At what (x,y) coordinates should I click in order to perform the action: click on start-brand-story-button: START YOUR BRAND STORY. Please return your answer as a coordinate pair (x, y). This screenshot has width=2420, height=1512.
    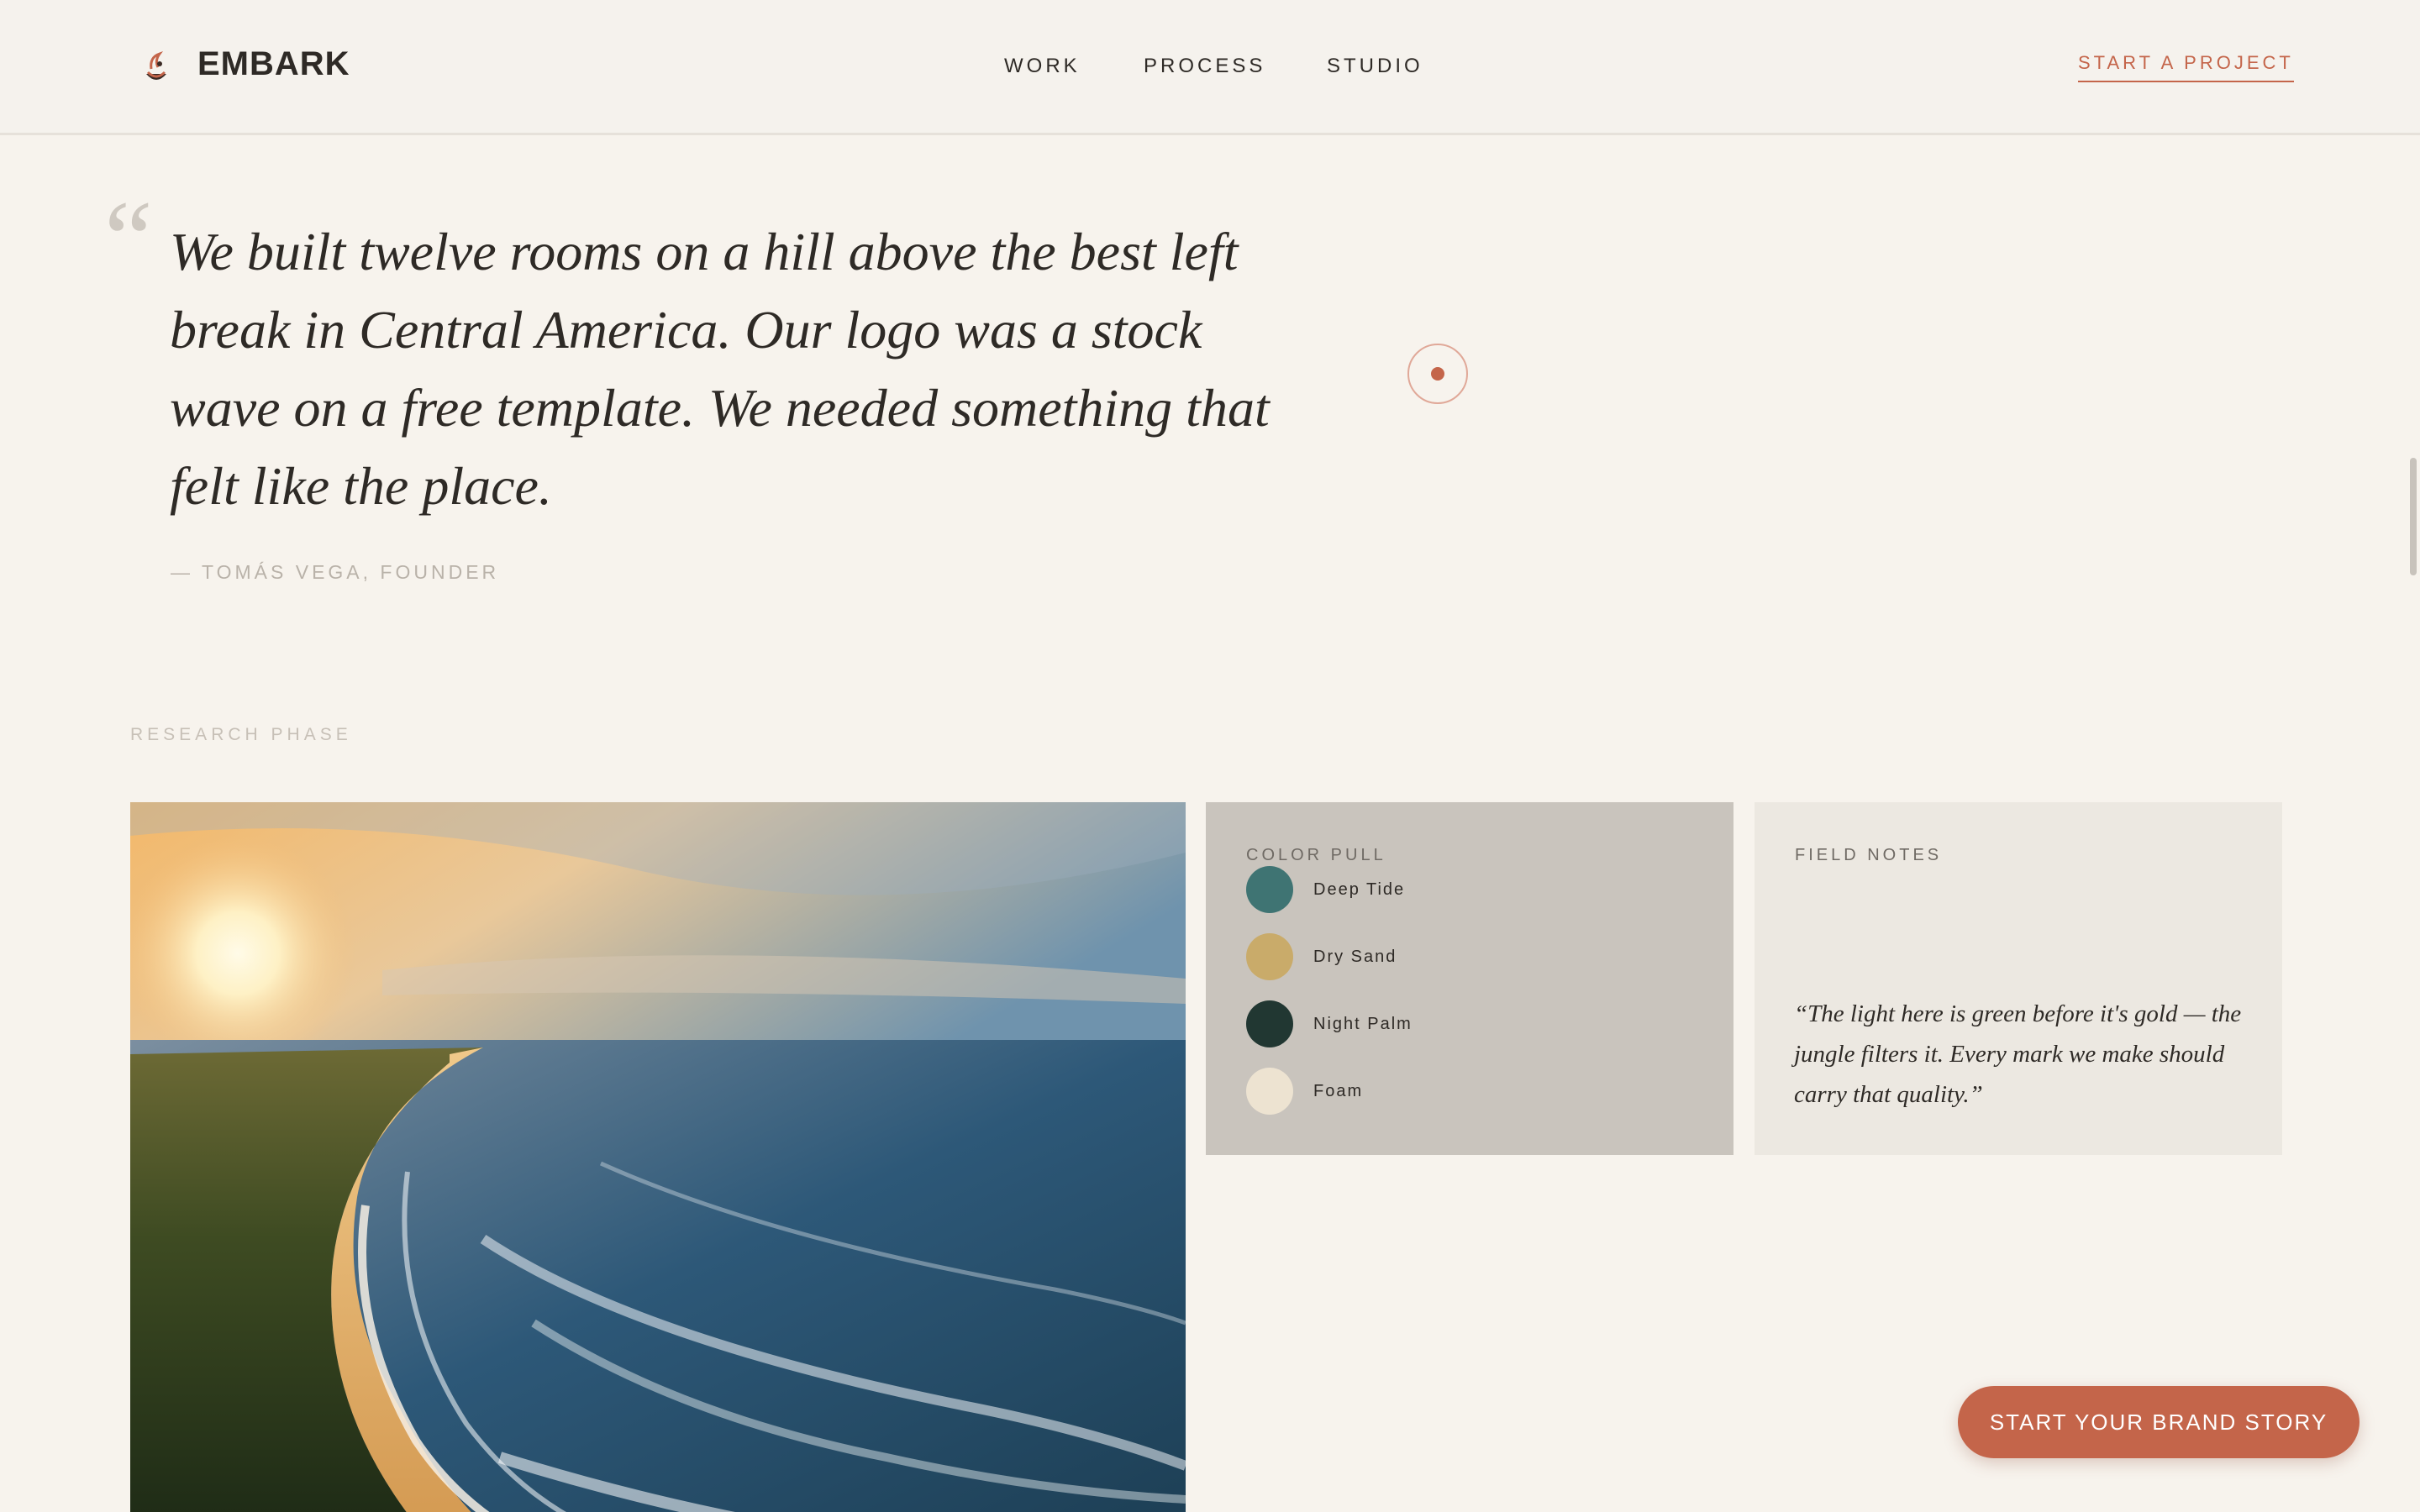
    Looking at the image, I should click on (2159, 1422).